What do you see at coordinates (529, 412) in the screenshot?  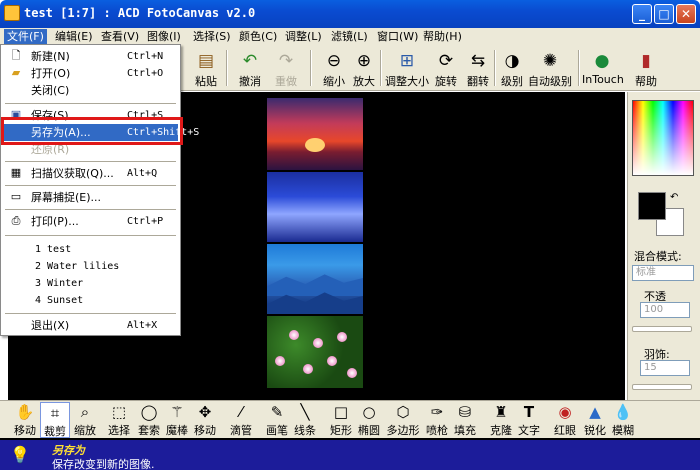 I see `text-tool-icon: T` at bounding box center [529, 412].